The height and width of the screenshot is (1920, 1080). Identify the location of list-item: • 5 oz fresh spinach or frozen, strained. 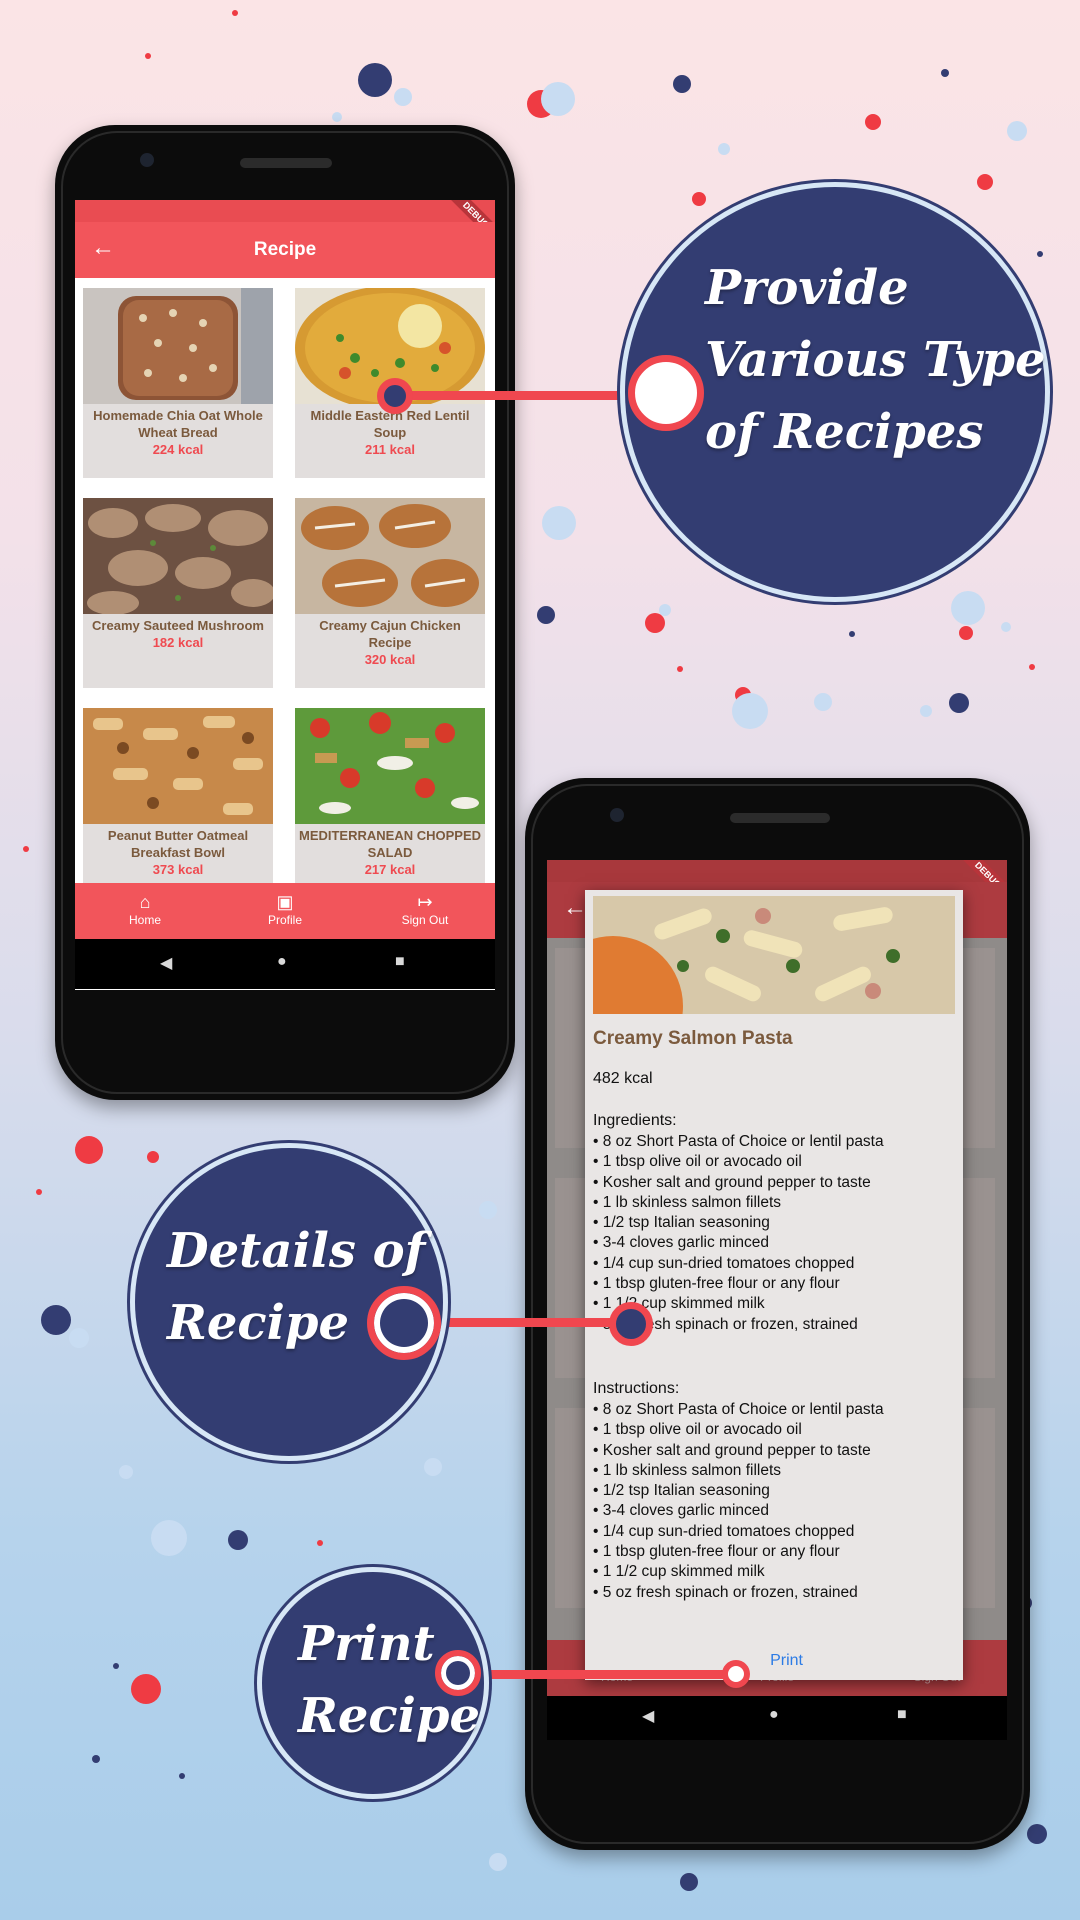
(725, 1592).